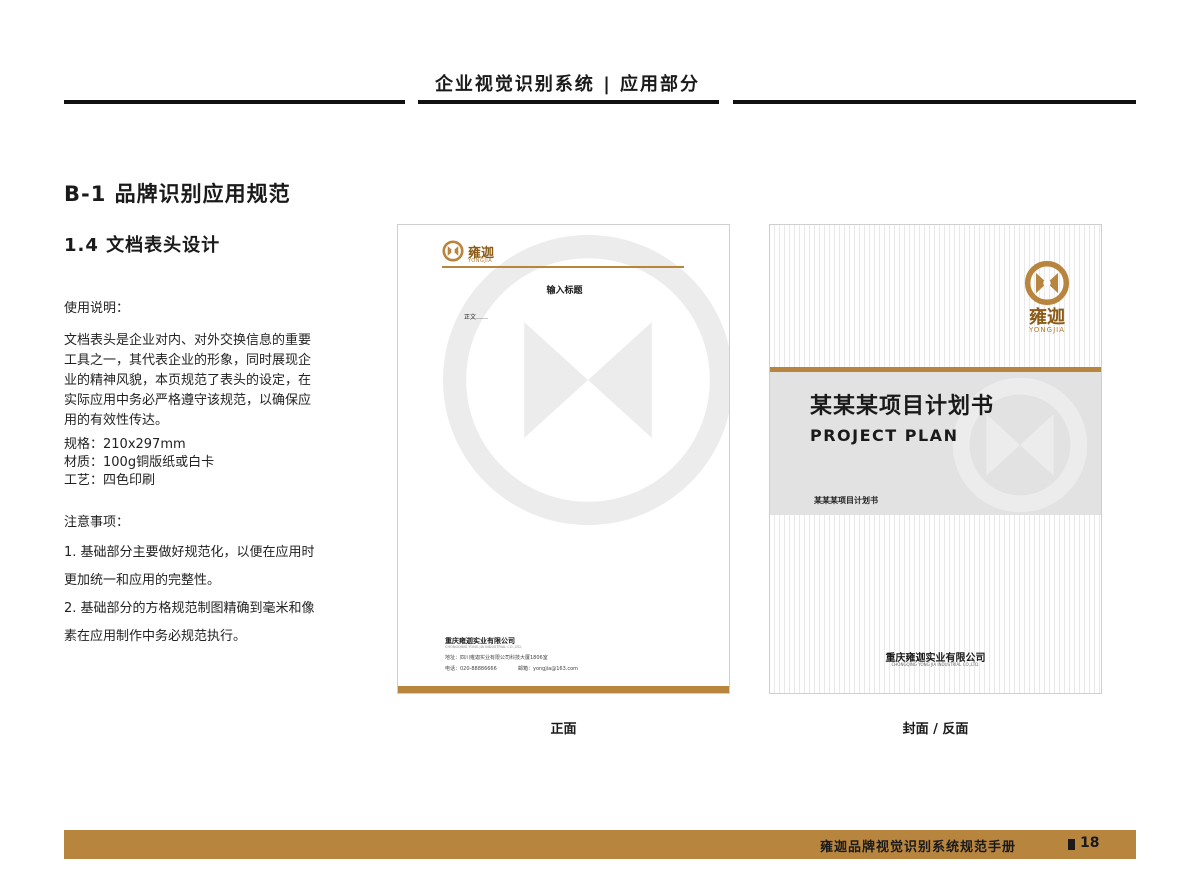 This screenshot has width=1200, height=890. Describe the element at coordinates (884, 435) in the screenshot. I see `cover-title-en: PROJECT PLAN` at that location.